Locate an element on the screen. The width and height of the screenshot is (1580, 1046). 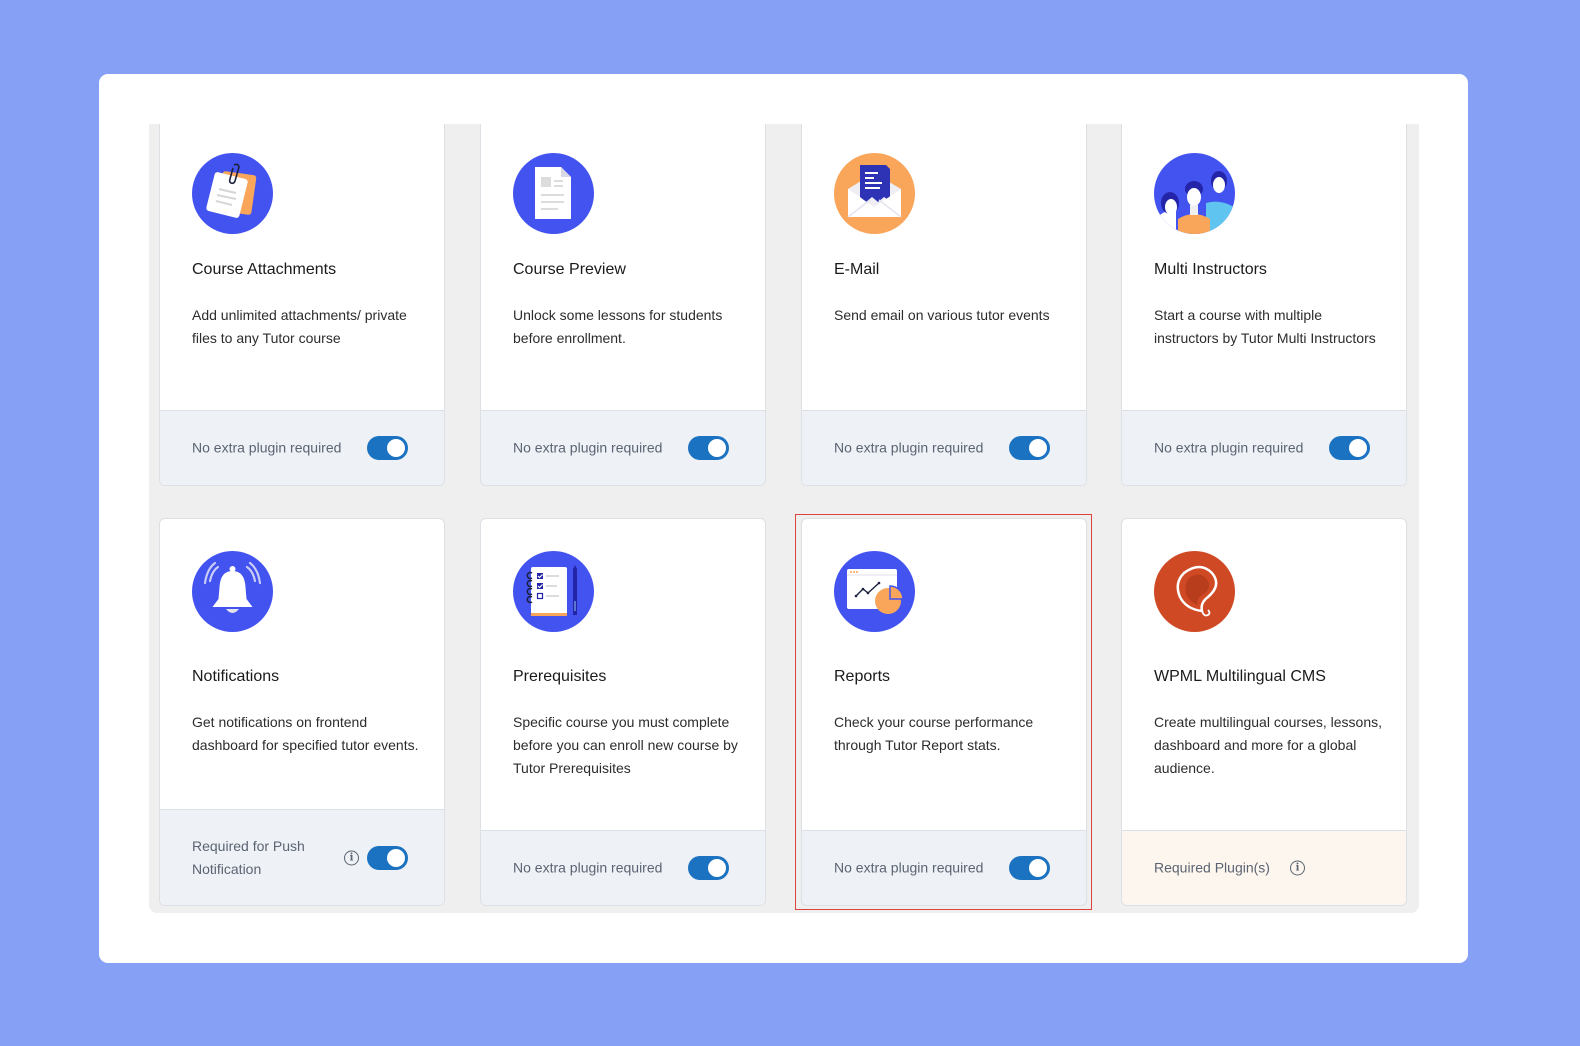
bell-icon is located at coordinates (232, 591).